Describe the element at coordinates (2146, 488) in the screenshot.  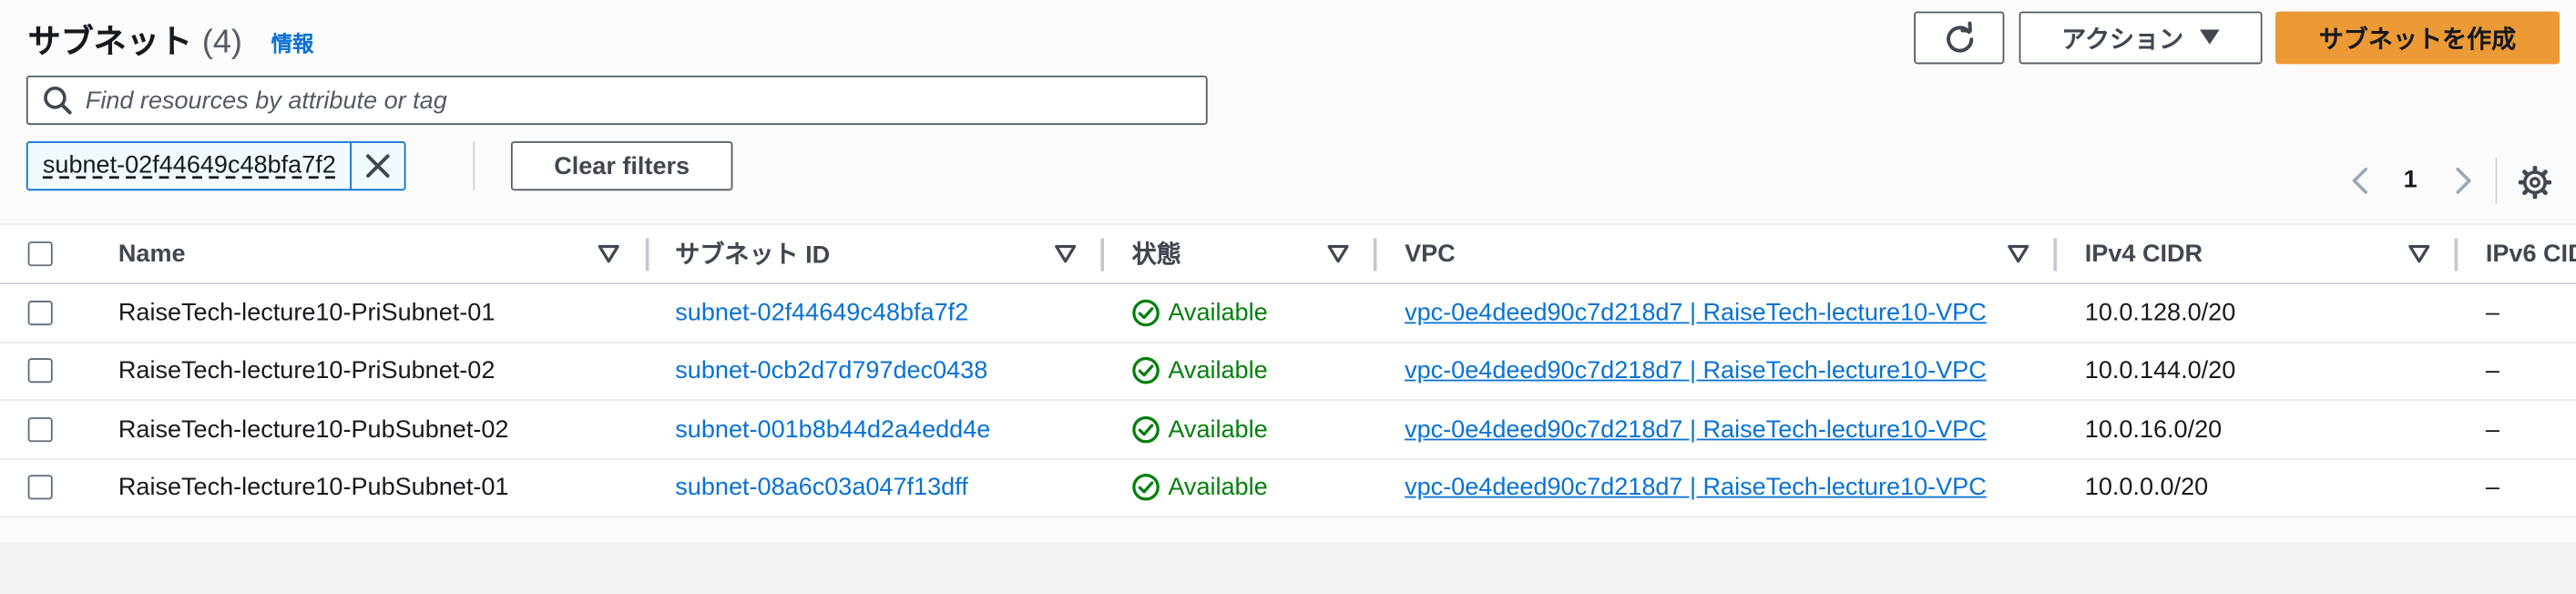
I see `cell-ipv4-cidr: 10.0.0.0/20` at that location.